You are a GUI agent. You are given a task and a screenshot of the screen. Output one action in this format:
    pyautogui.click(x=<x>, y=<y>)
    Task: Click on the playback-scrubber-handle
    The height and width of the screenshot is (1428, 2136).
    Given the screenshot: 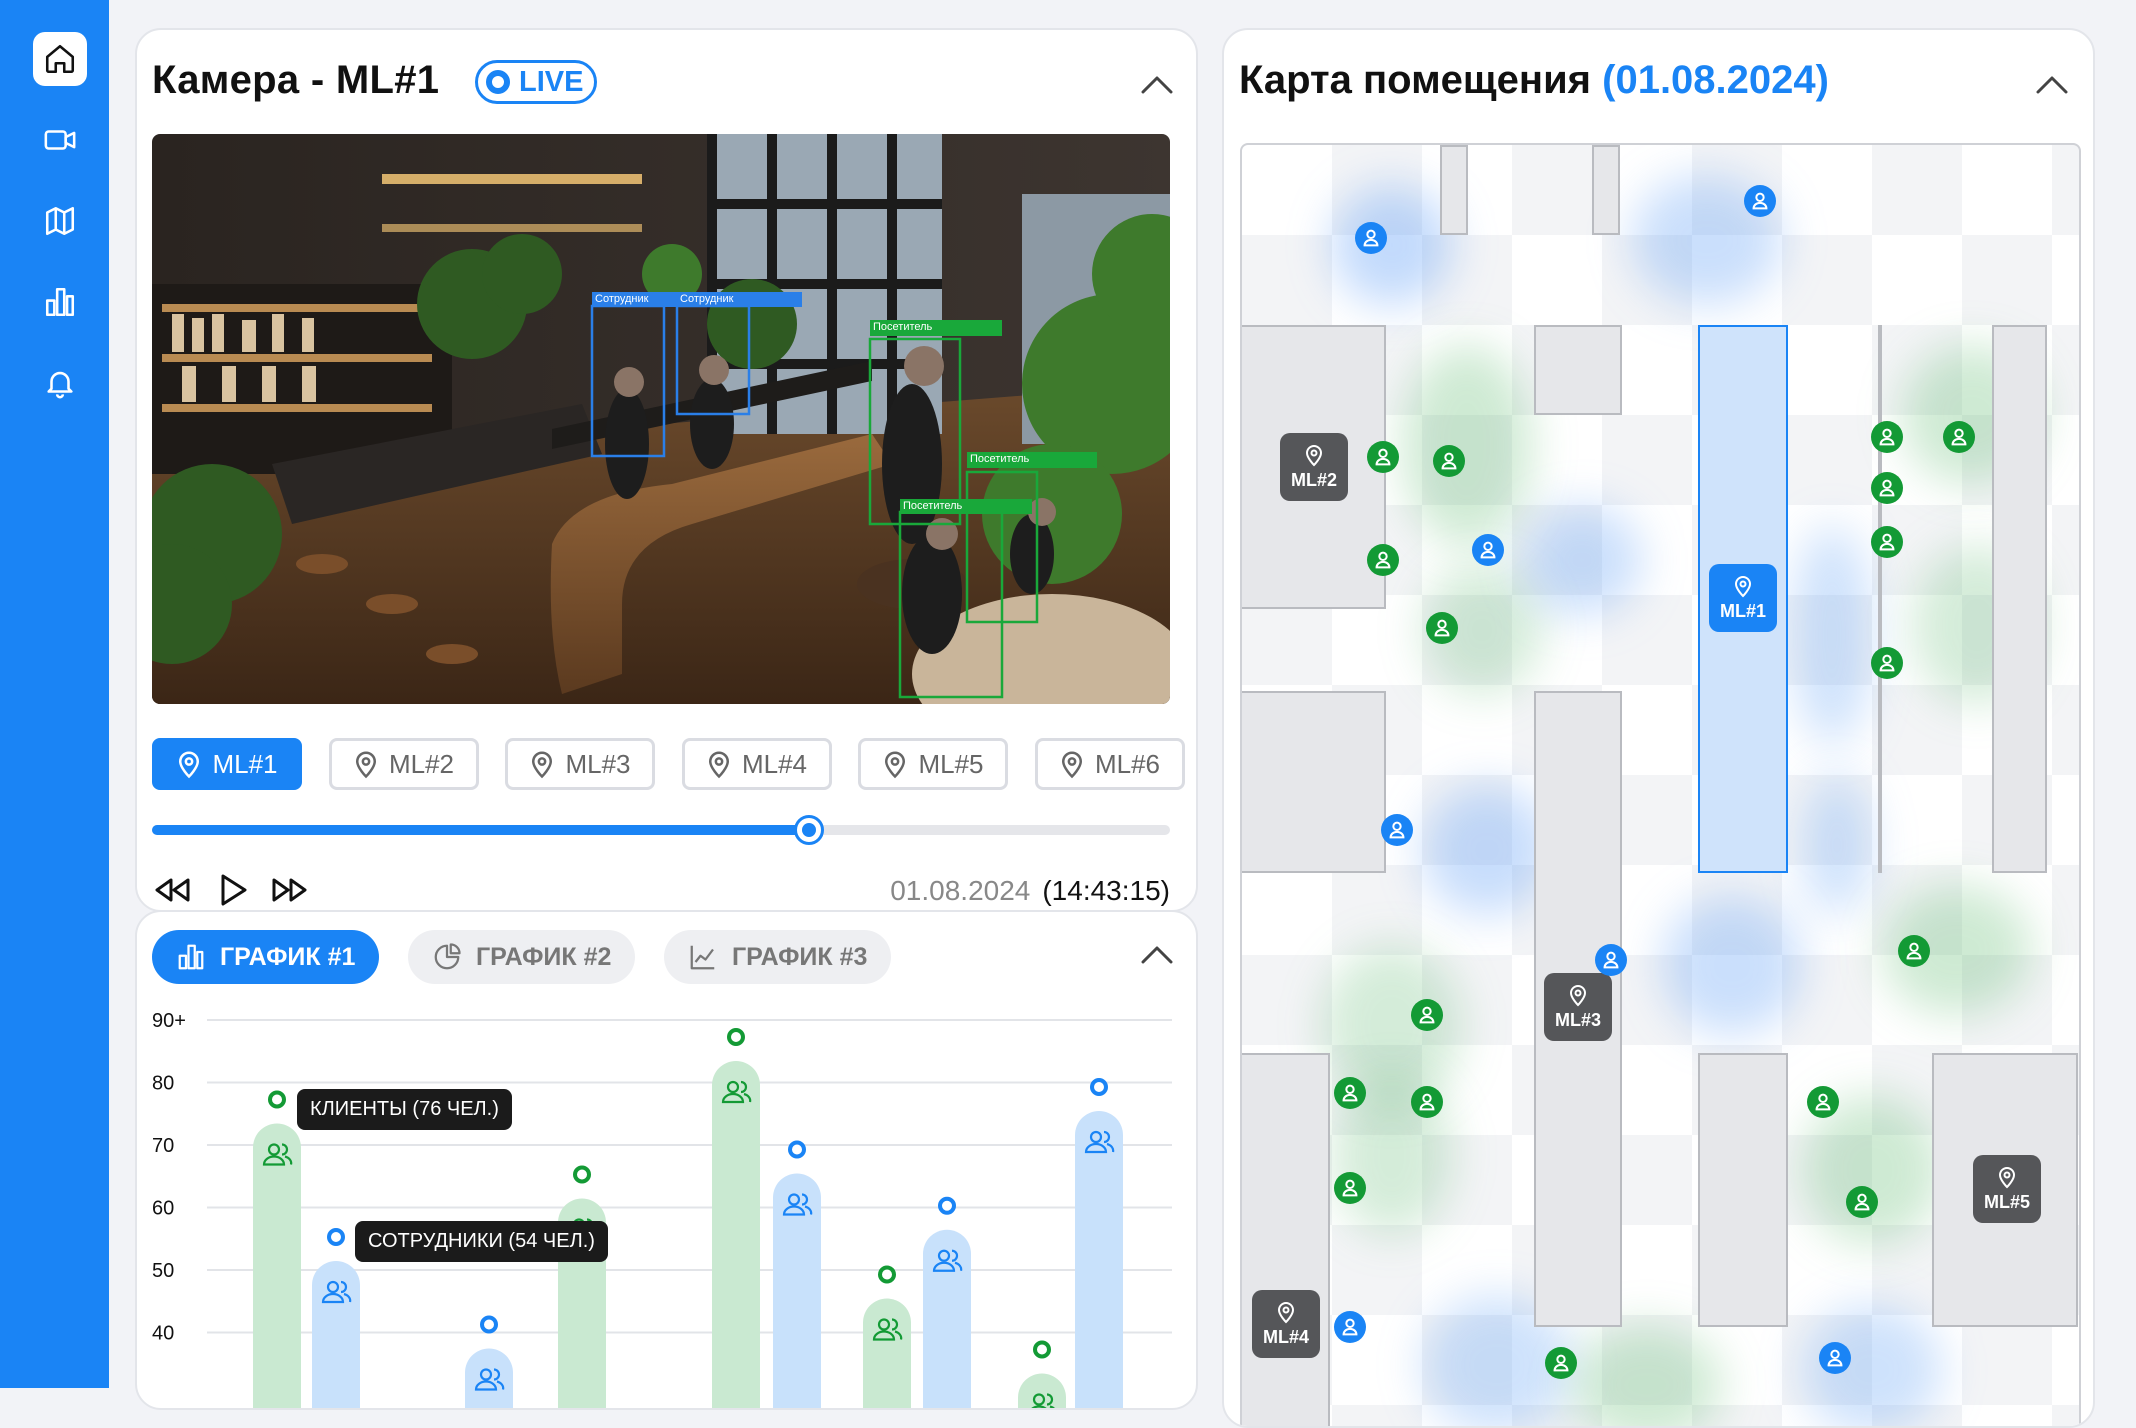 What is the action you would take?
    pyautogui.click(x=808, y=830)
    